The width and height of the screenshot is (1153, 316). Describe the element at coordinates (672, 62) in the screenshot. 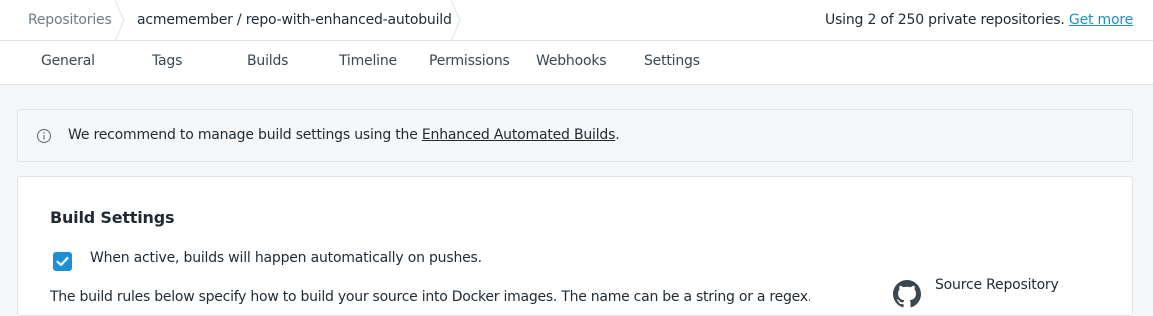

I see `tab-settings: Settings` at that location.